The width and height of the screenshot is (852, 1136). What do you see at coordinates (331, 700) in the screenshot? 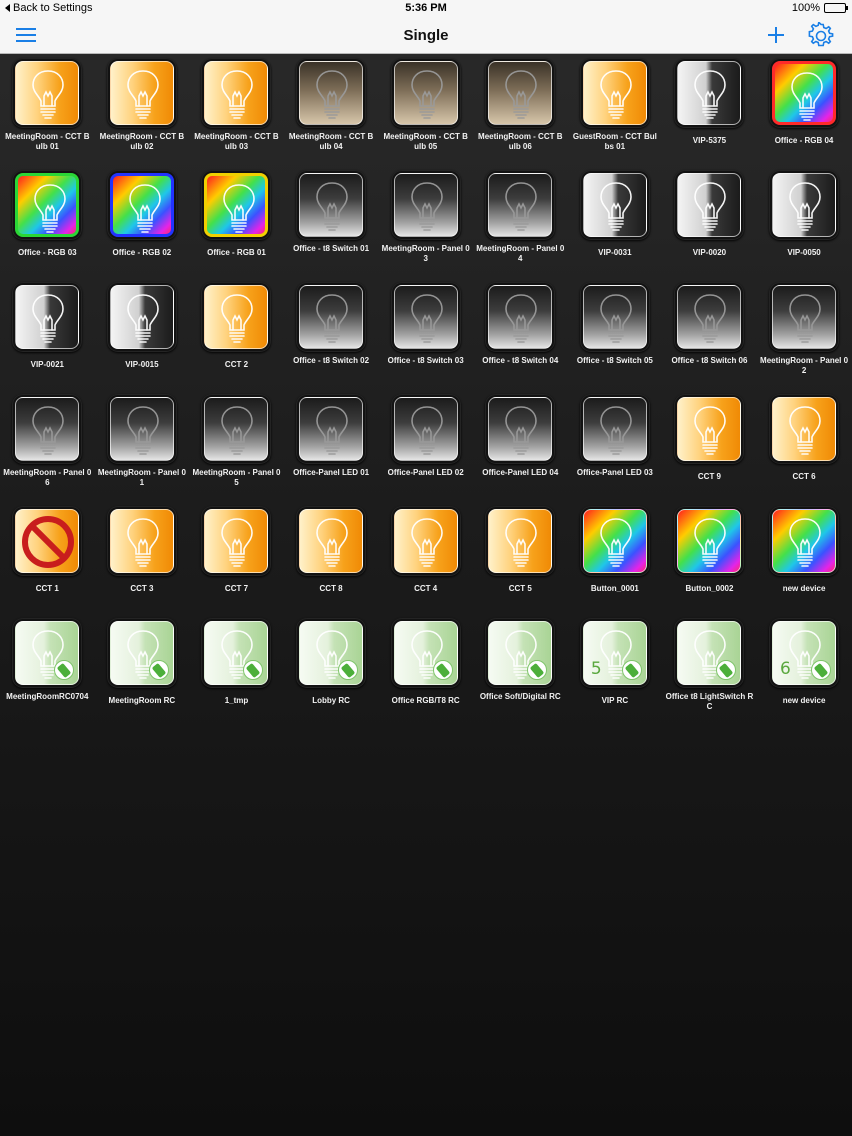
I see `device-label: Lobby RC` at bounding box center [331, 700].